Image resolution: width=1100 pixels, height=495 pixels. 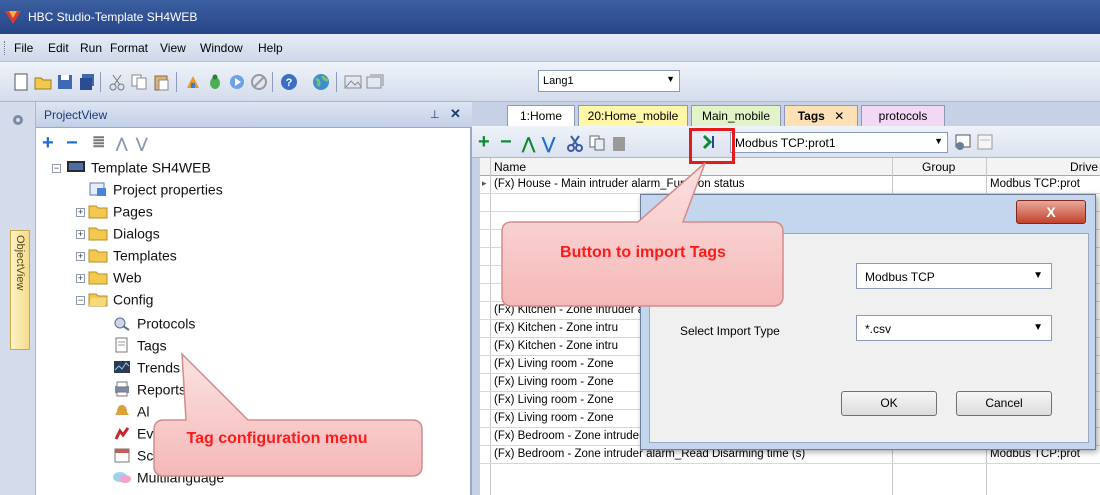 I want to click on driver-select: Modbus TCP:prot1 ▼, so click(x=839, y=142).